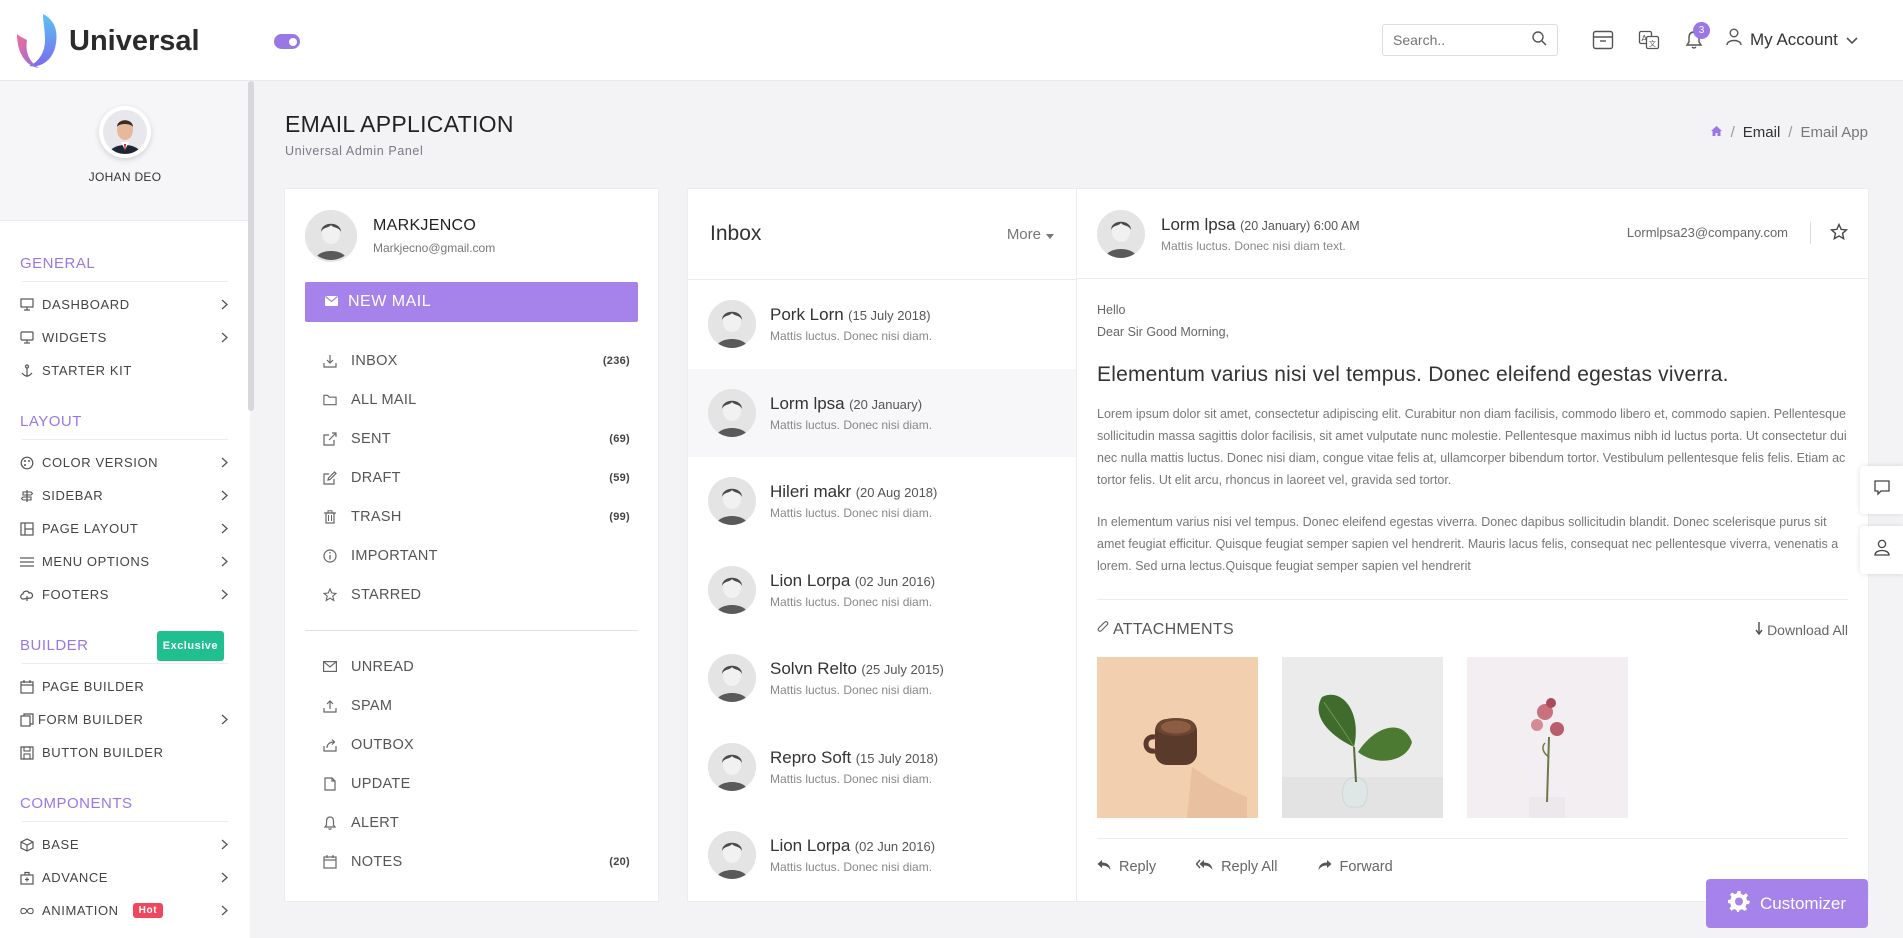  Describe the element at coordinates (471, 783) in the screenshot. I see `folder-update: UPDATE` at that location.